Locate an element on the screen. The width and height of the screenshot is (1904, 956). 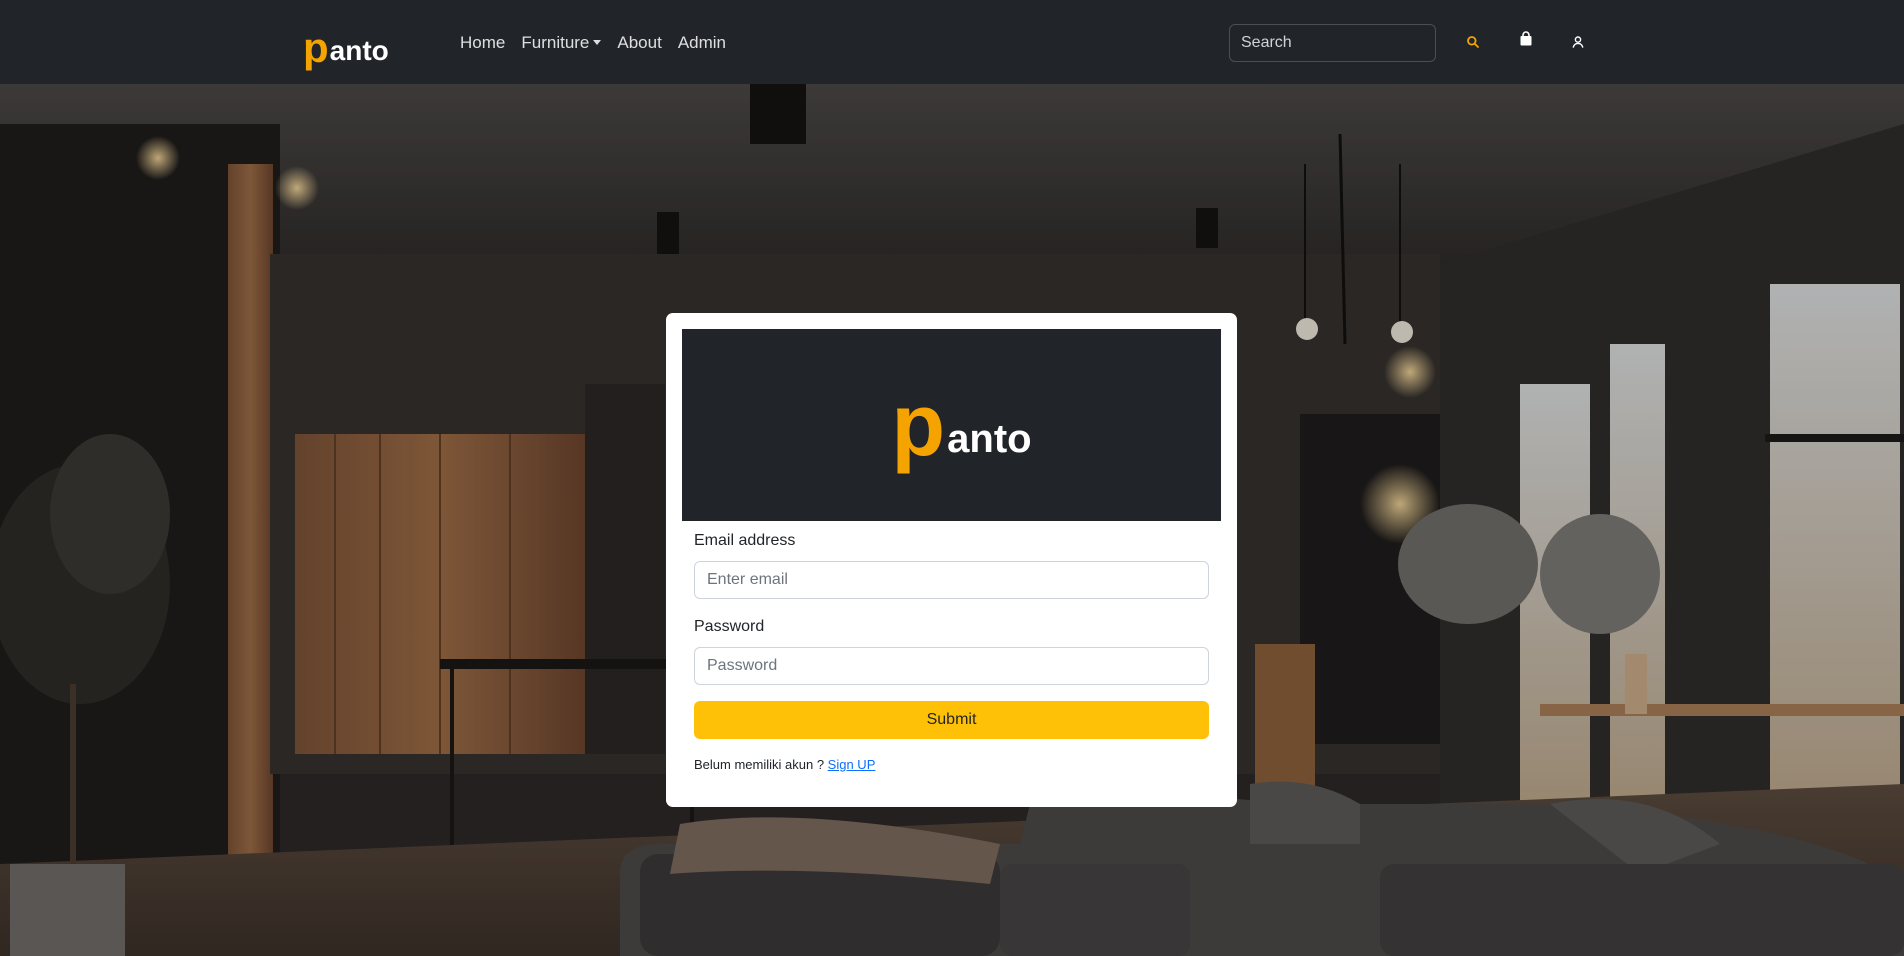
email-label: Email address is located at coordinates (745, 540).